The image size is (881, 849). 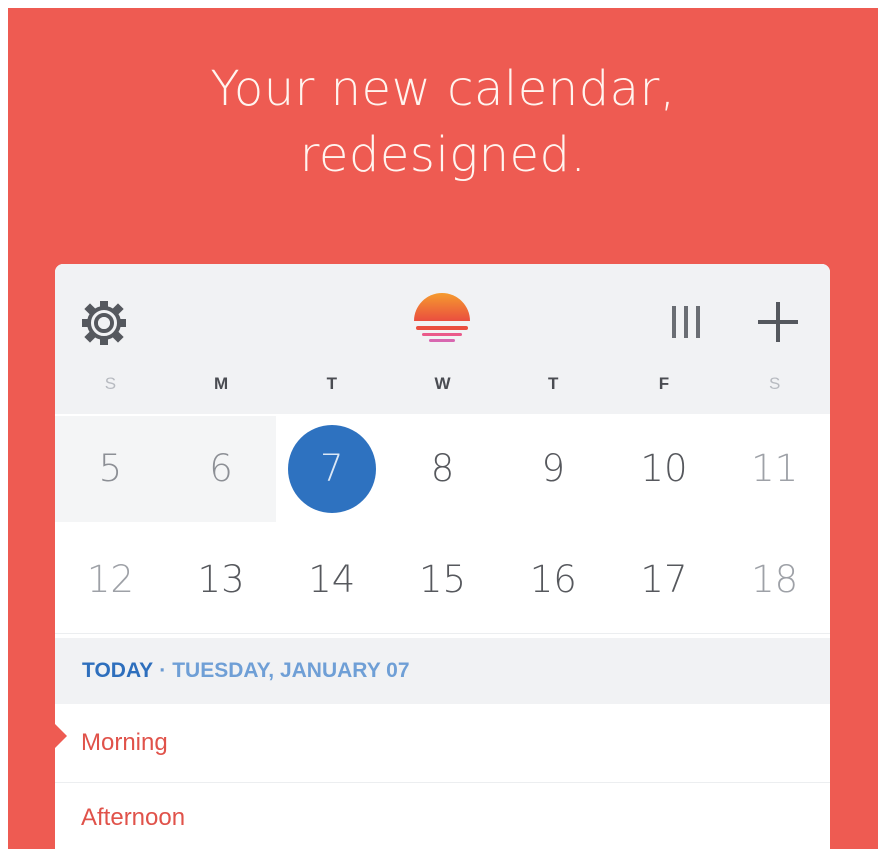 What do you see at coordinates (664, 580) in the screenshot?
I see `day-cell: 17` at bounding box center [664, 580].